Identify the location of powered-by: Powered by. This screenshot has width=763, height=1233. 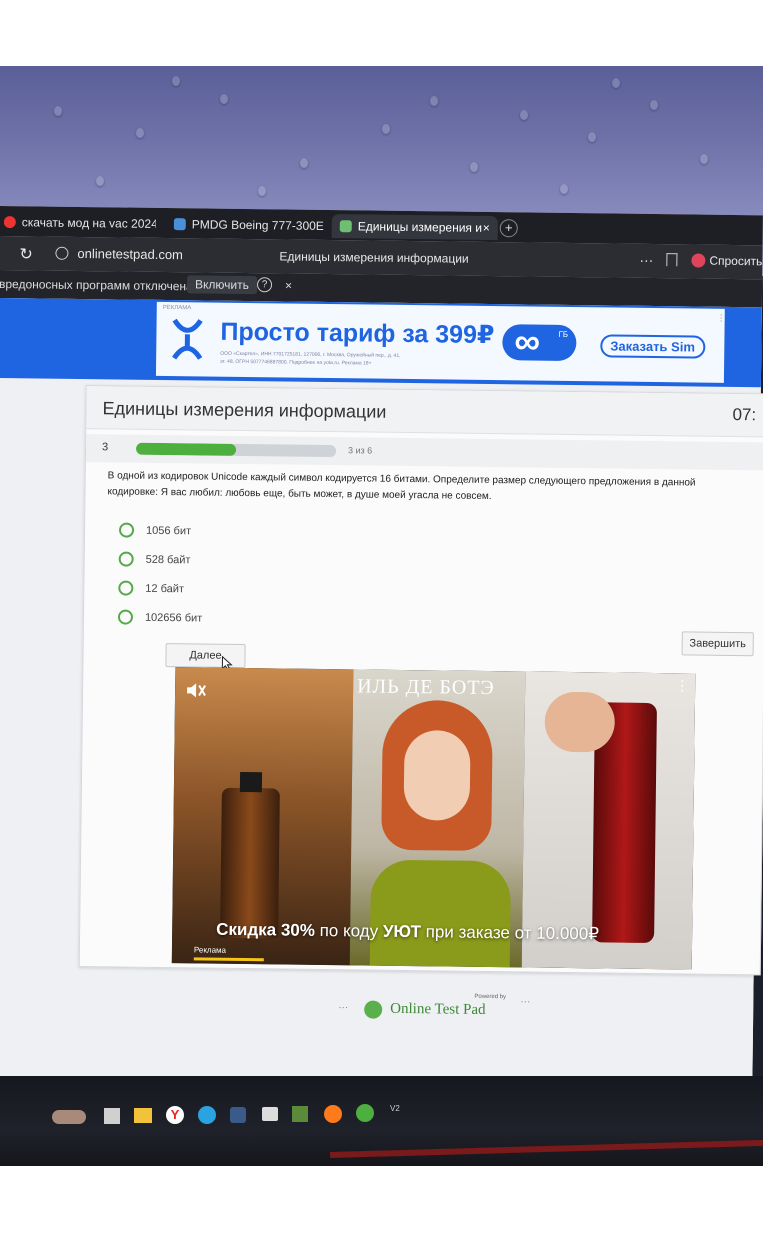
(490, 997).